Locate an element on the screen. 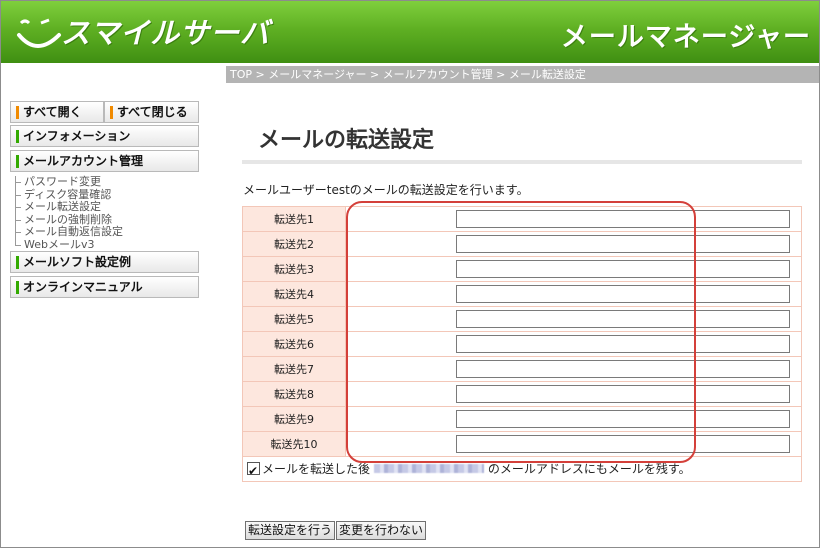 This screenshot has height=548, width=820. sidebar-item-information: インフォメーション is located at coordinates (104, 136).